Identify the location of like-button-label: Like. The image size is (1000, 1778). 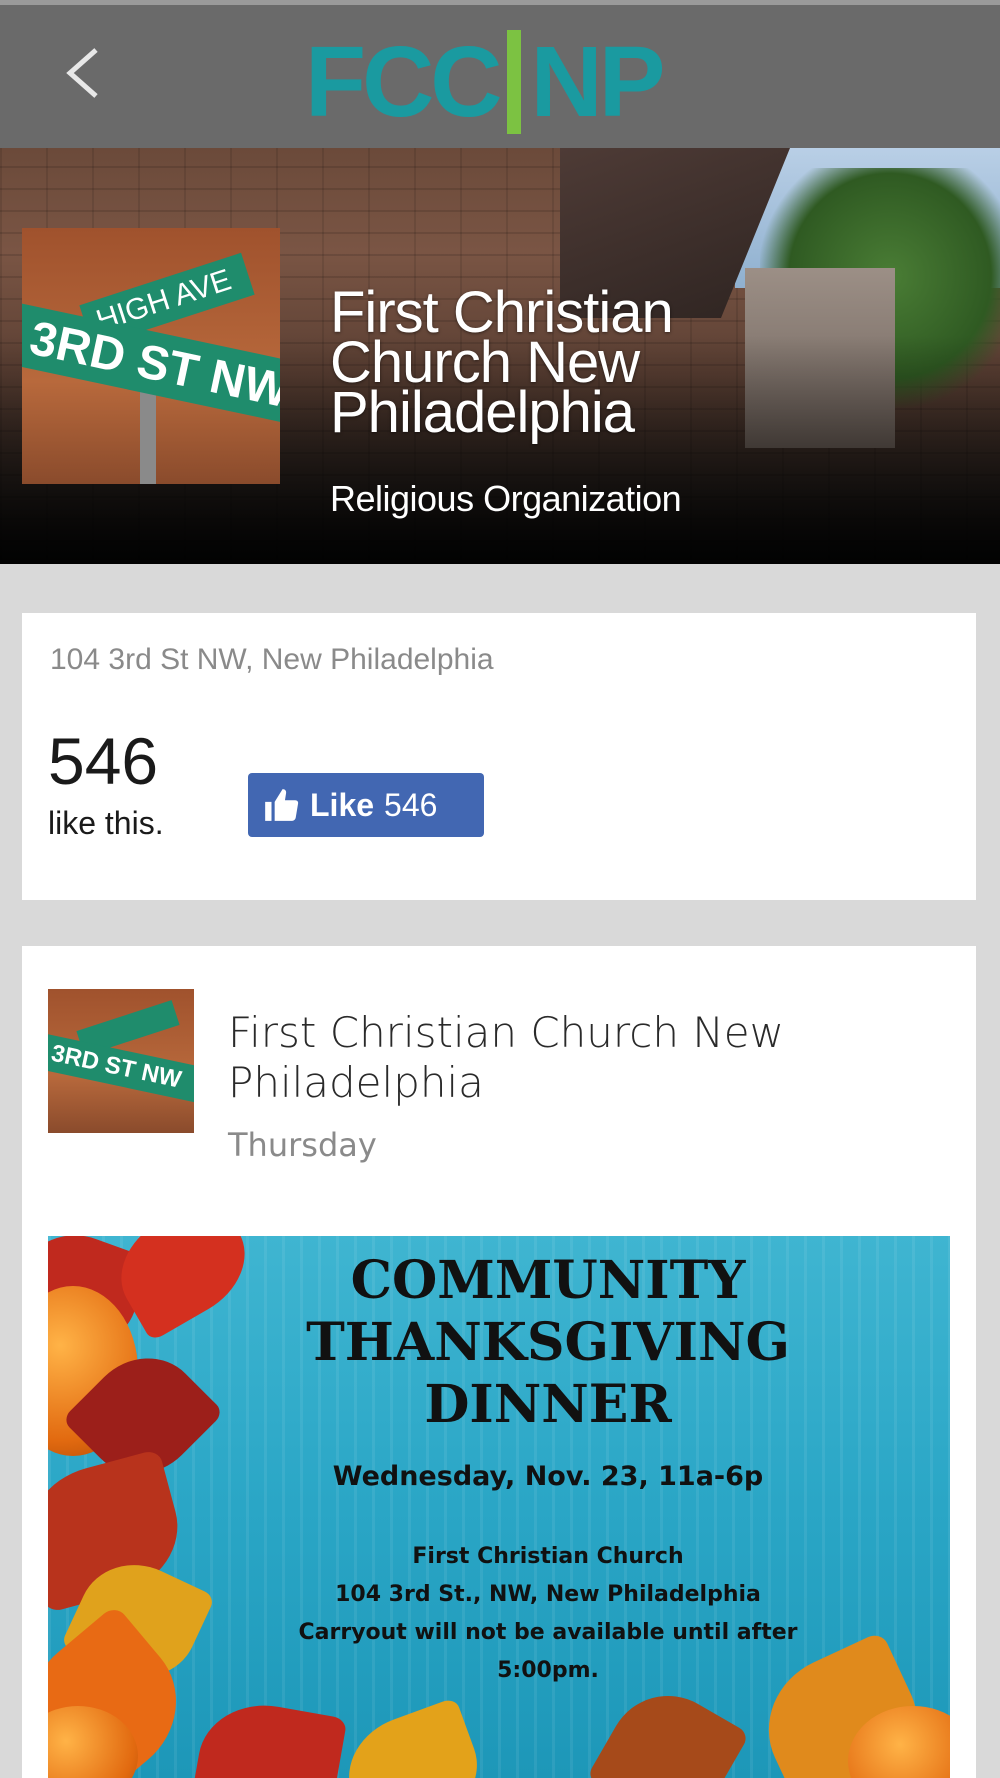
(342, 804).